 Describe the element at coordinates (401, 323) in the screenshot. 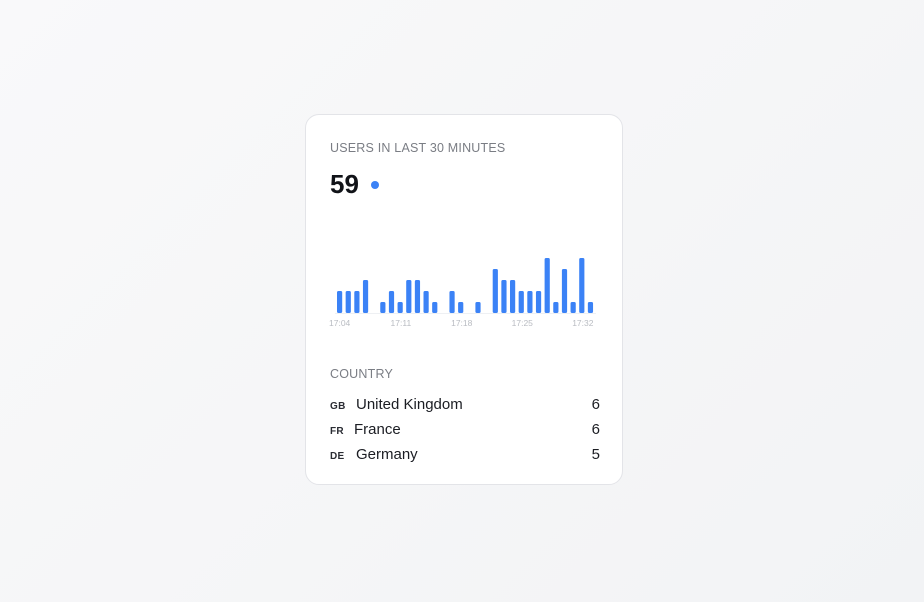

I see `x-tick-label: 17:11` at that location.